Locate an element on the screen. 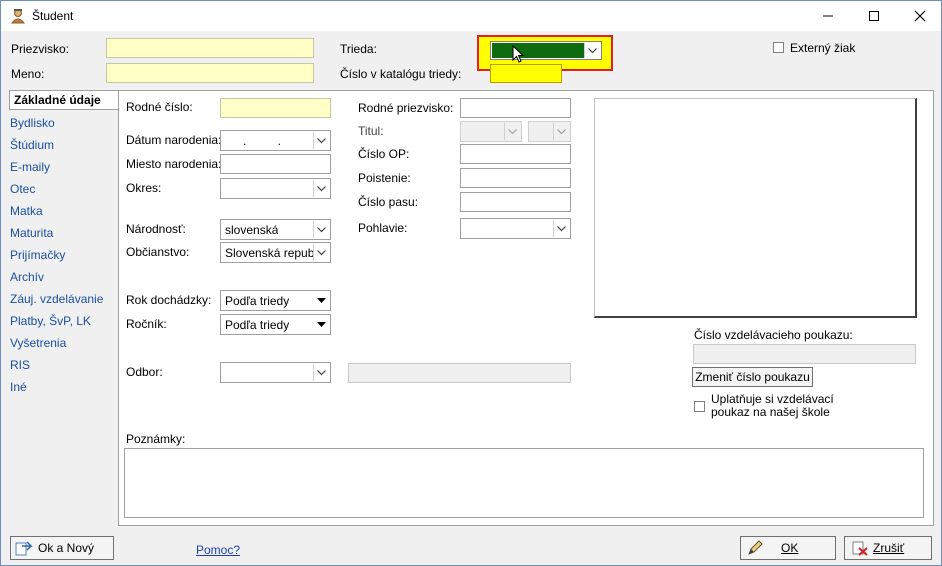 This screenshot has height=566, width=942. trieda-selected-value is located at coordinates (538, 50).